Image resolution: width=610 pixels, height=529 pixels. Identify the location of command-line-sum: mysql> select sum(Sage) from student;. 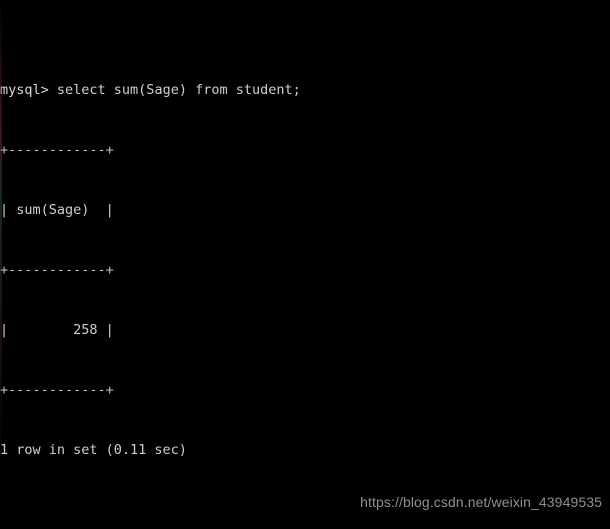
(305, 90).